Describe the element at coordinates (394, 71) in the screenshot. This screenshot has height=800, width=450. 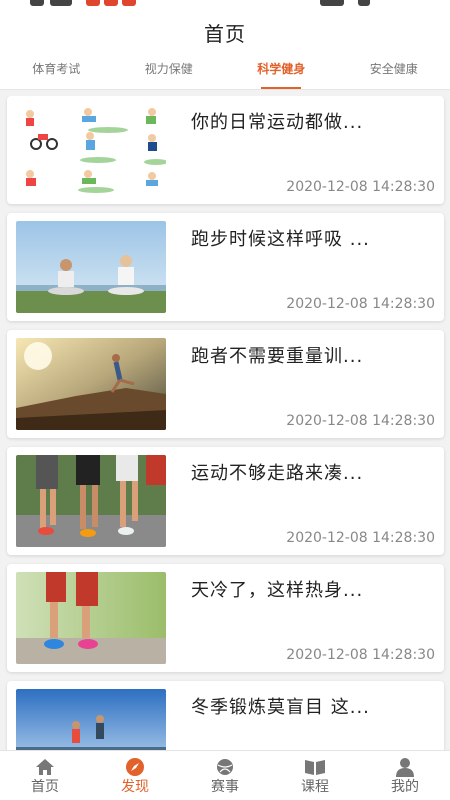
I see `tab-safety-health: 安全健康` at that location.